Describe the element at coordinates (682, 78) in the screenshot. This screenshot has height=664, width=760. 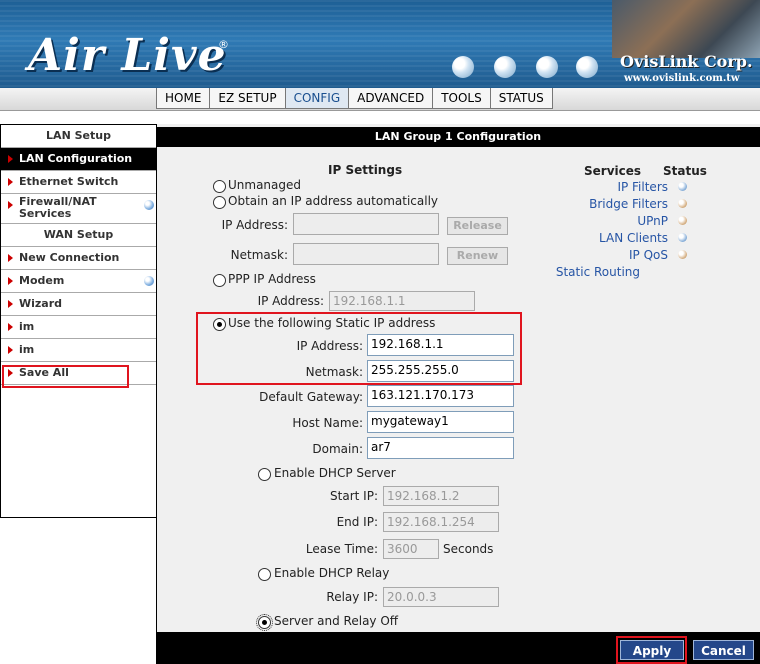
I see `company-url: www.ovislink.com.tw` at that location.